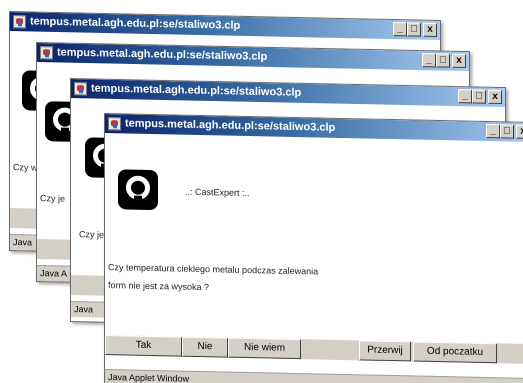 The image size is (523, 383). Describe the element at coordinates (159, 286) in the screenshot. I see `question-line-2: form nie jest za wysoka ?` at that location.